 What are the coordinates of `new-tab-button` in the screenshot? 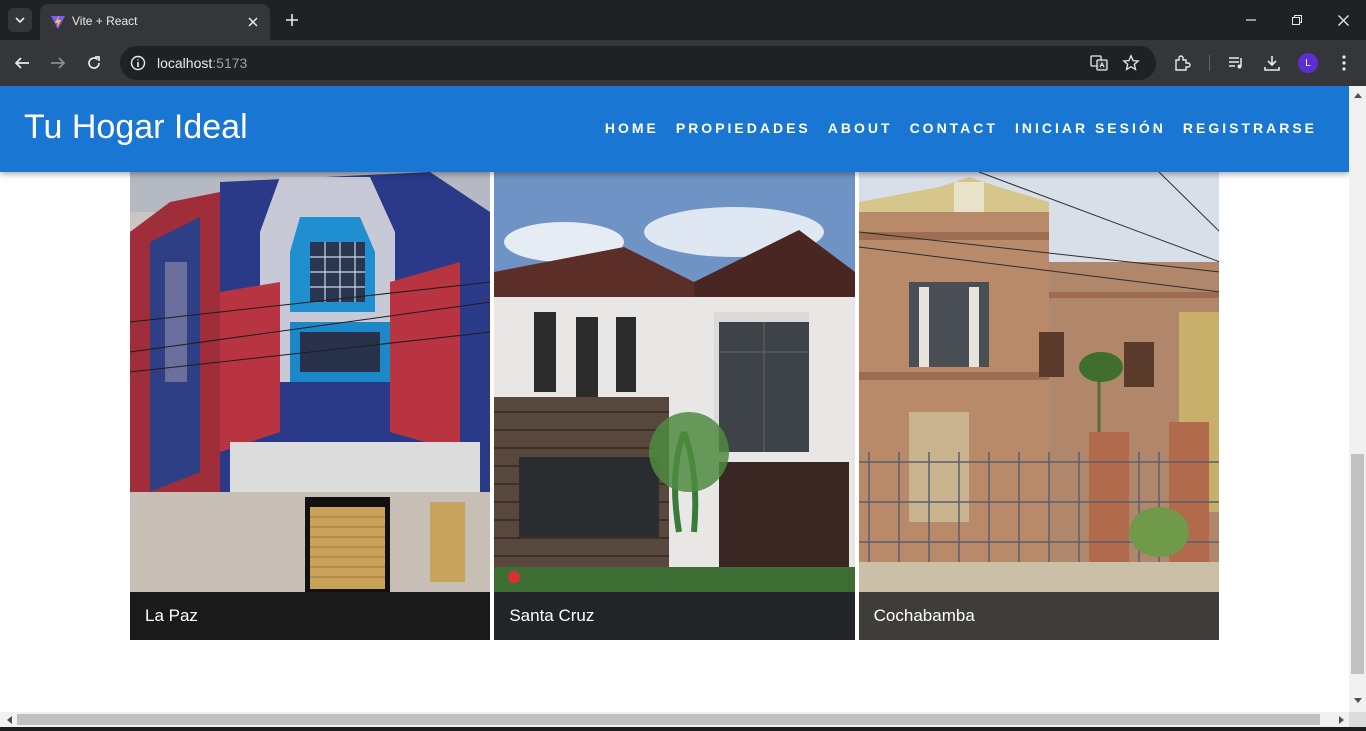 It's located at (292, 20).